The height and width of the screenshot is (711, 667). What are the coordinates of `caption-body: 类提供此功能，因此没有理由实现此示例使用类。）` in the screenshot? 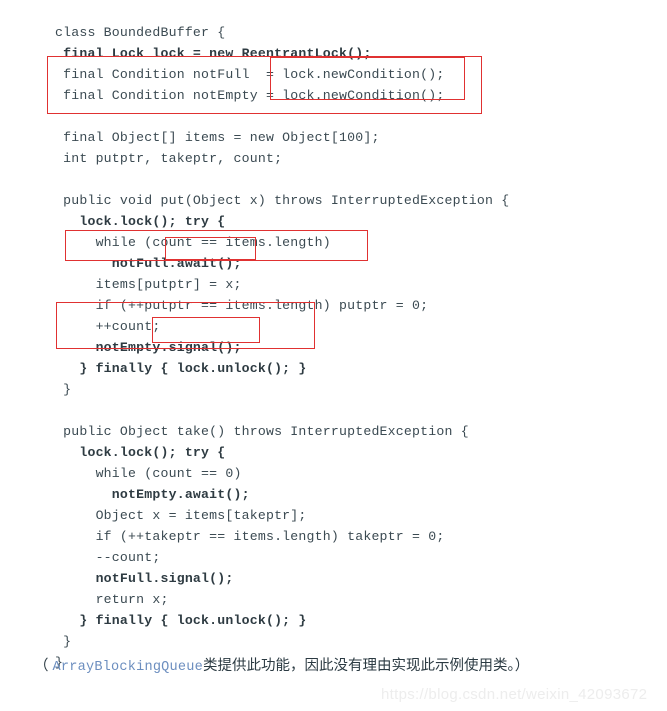 It's located at (366, 666).